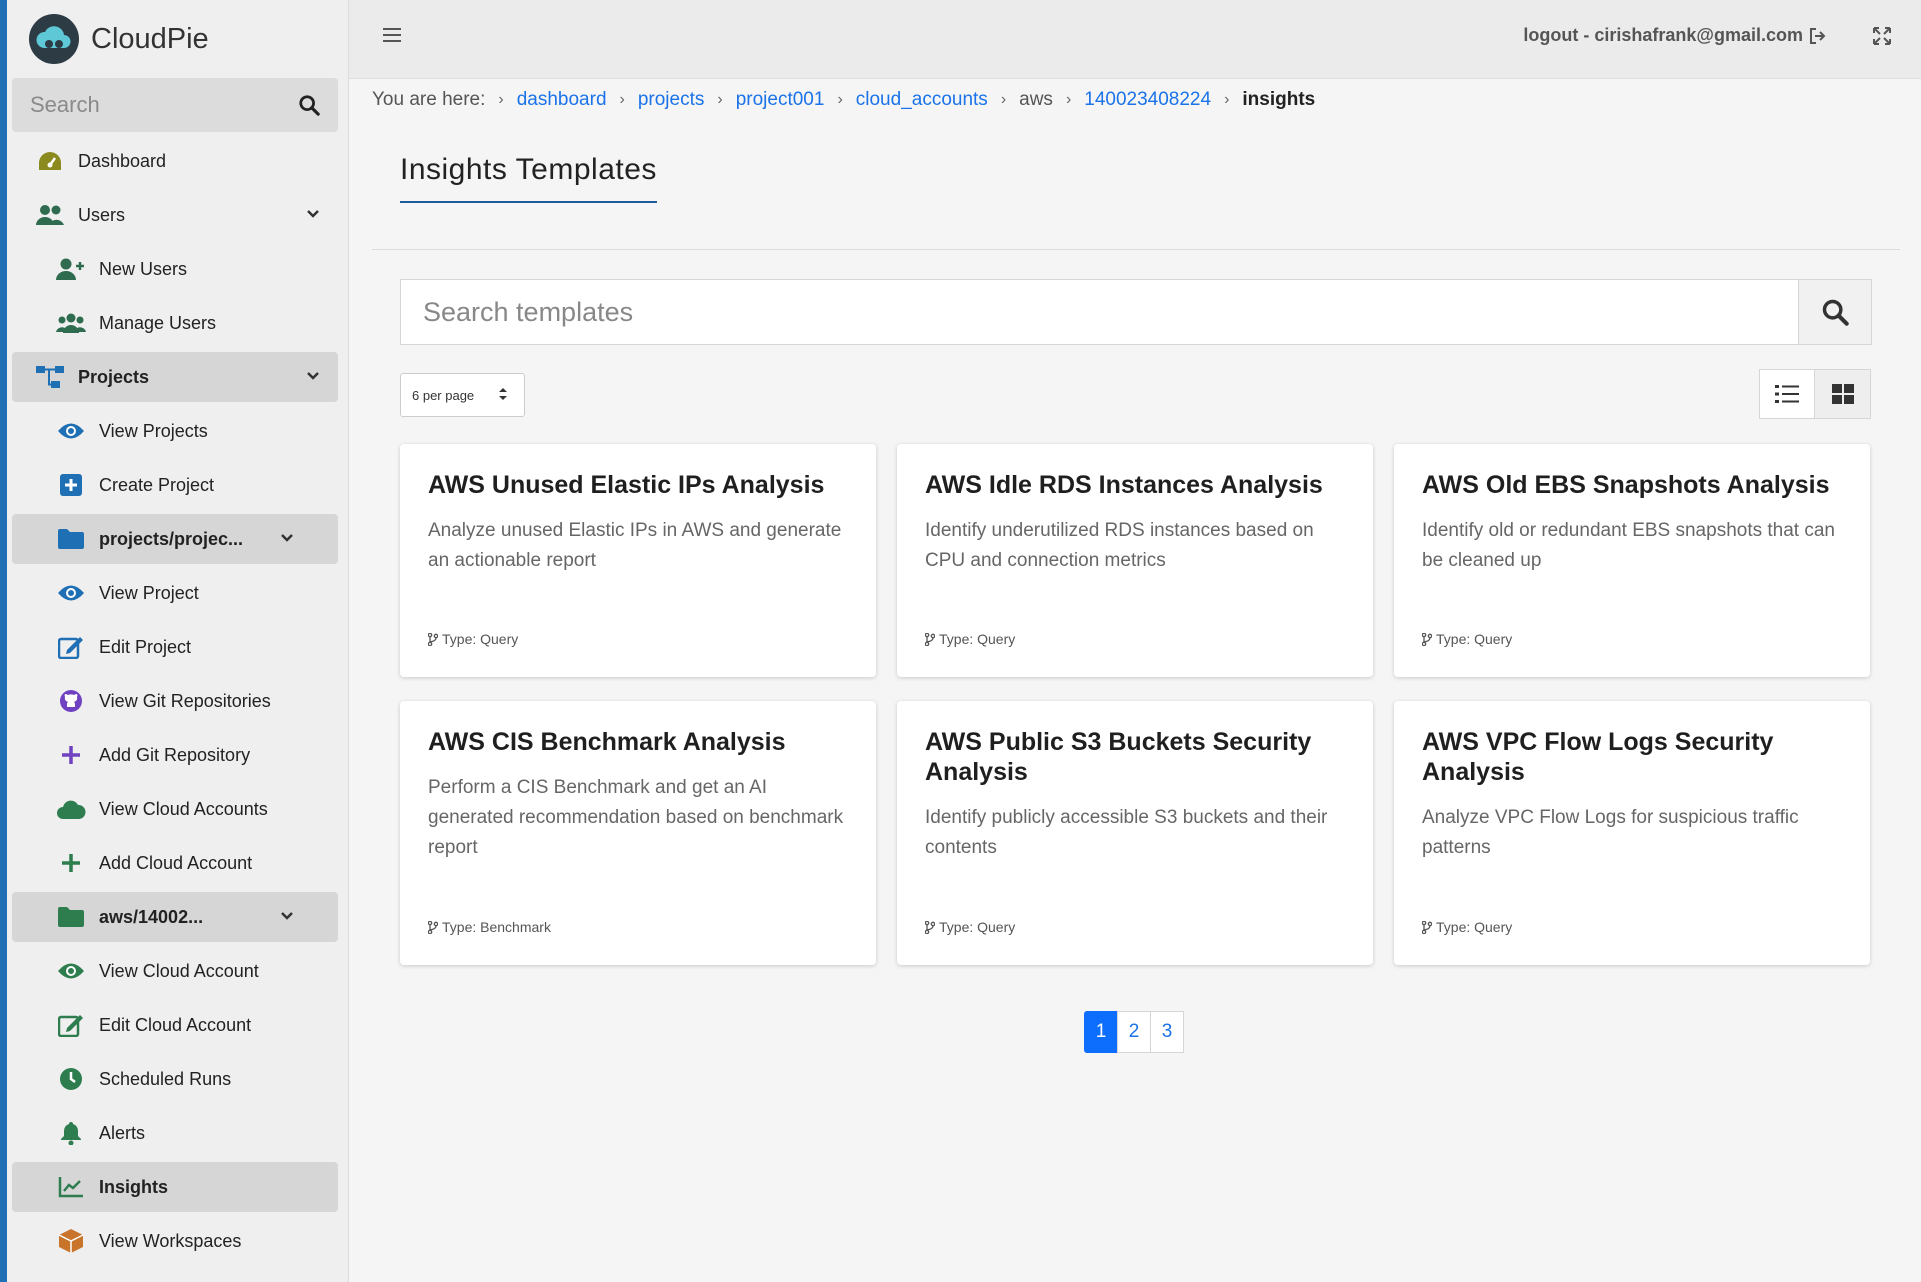  I want to click on sidebar-item-scheduled-runs: Scheduled Runs, so click(175, 1079).